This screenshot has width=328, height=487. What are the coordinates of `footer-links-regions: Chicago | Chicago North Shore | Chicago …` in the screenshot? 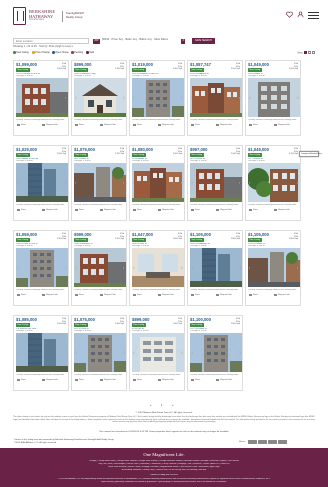 It's located at (164, 461).